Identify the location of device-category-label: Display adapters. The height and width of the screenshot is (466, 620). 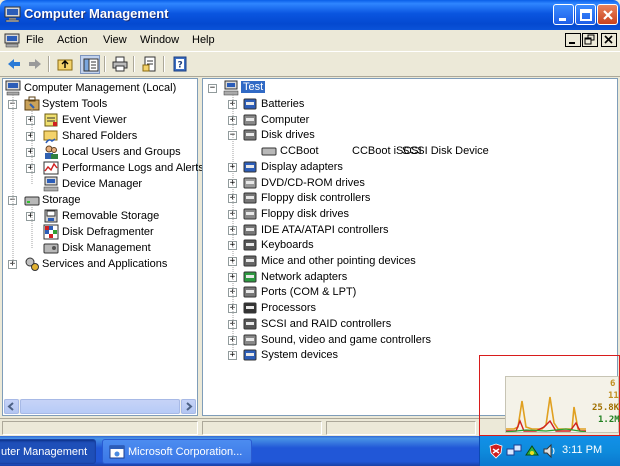
(302, 166).